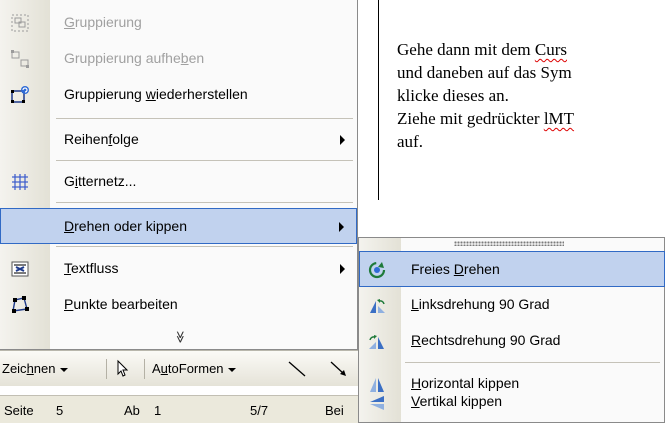  Describe the element at coordinates (178, 23) in the screenshot. I see `menu-item-group: Gruppierung` at that location.